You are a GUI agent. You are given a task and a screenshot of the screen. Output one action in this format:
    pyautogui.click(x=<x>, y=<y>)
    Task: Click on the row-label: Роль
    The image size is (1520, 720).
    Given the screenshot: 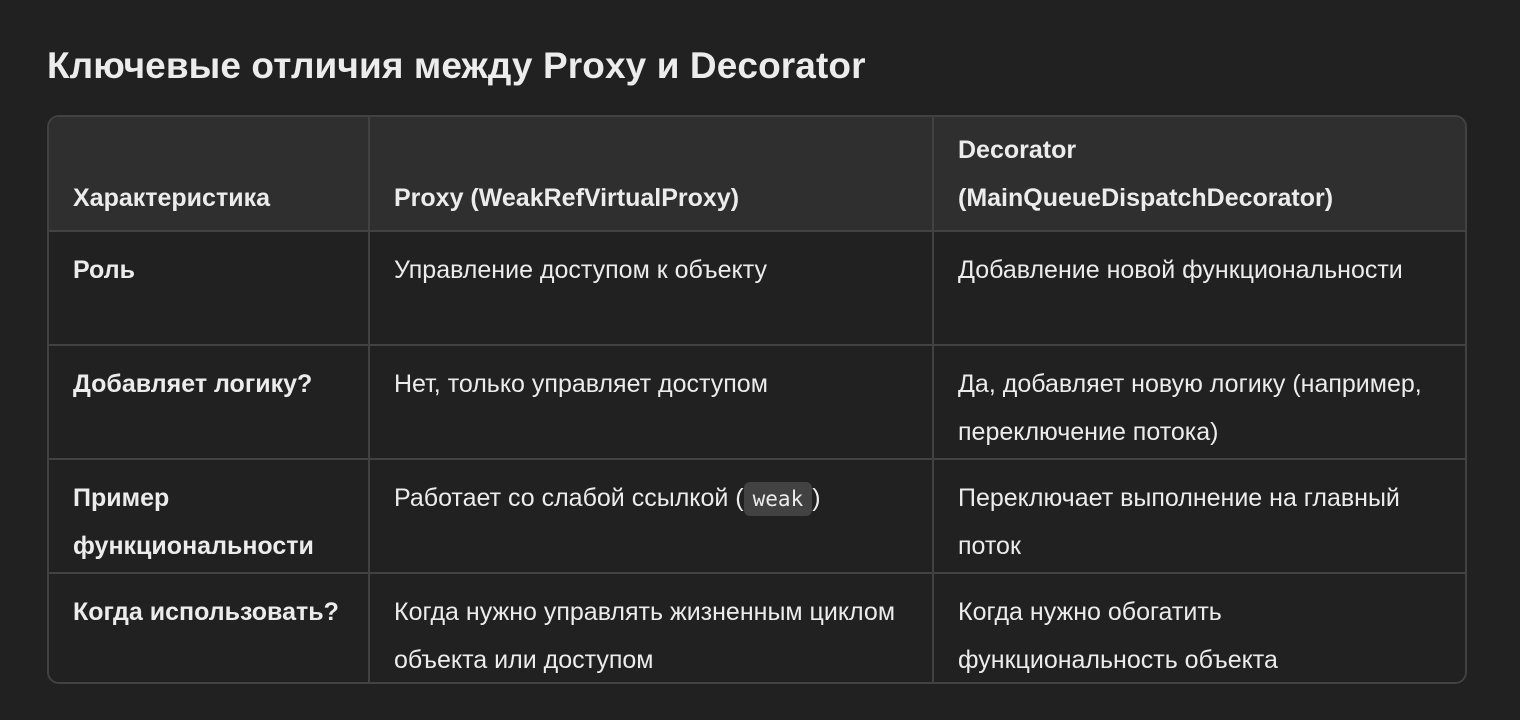 What is the action you would take?
    pyautogui.click(x=209, y=288)
    